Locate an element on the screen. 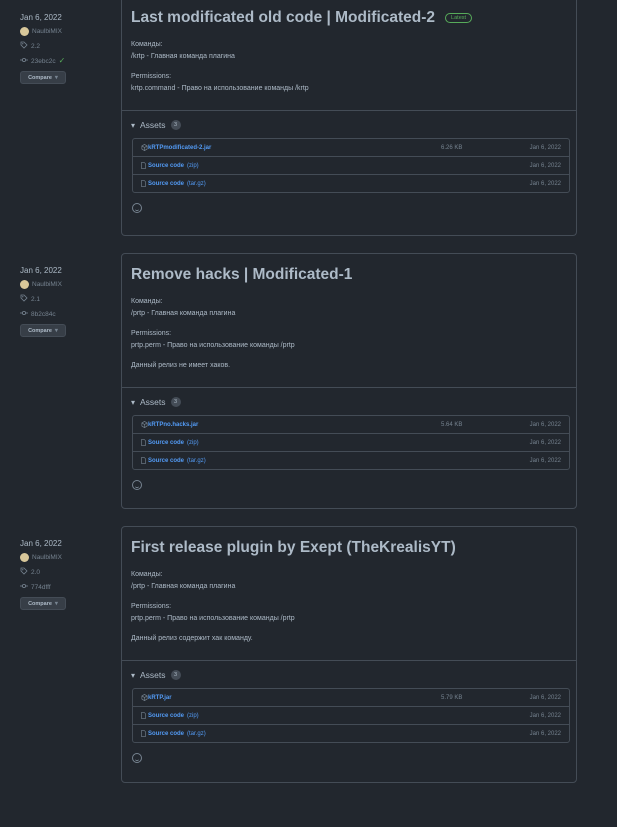 The height and width of the screenshot is (827, 617). release-tag: 2.1 is located at coordinates (67, 299).